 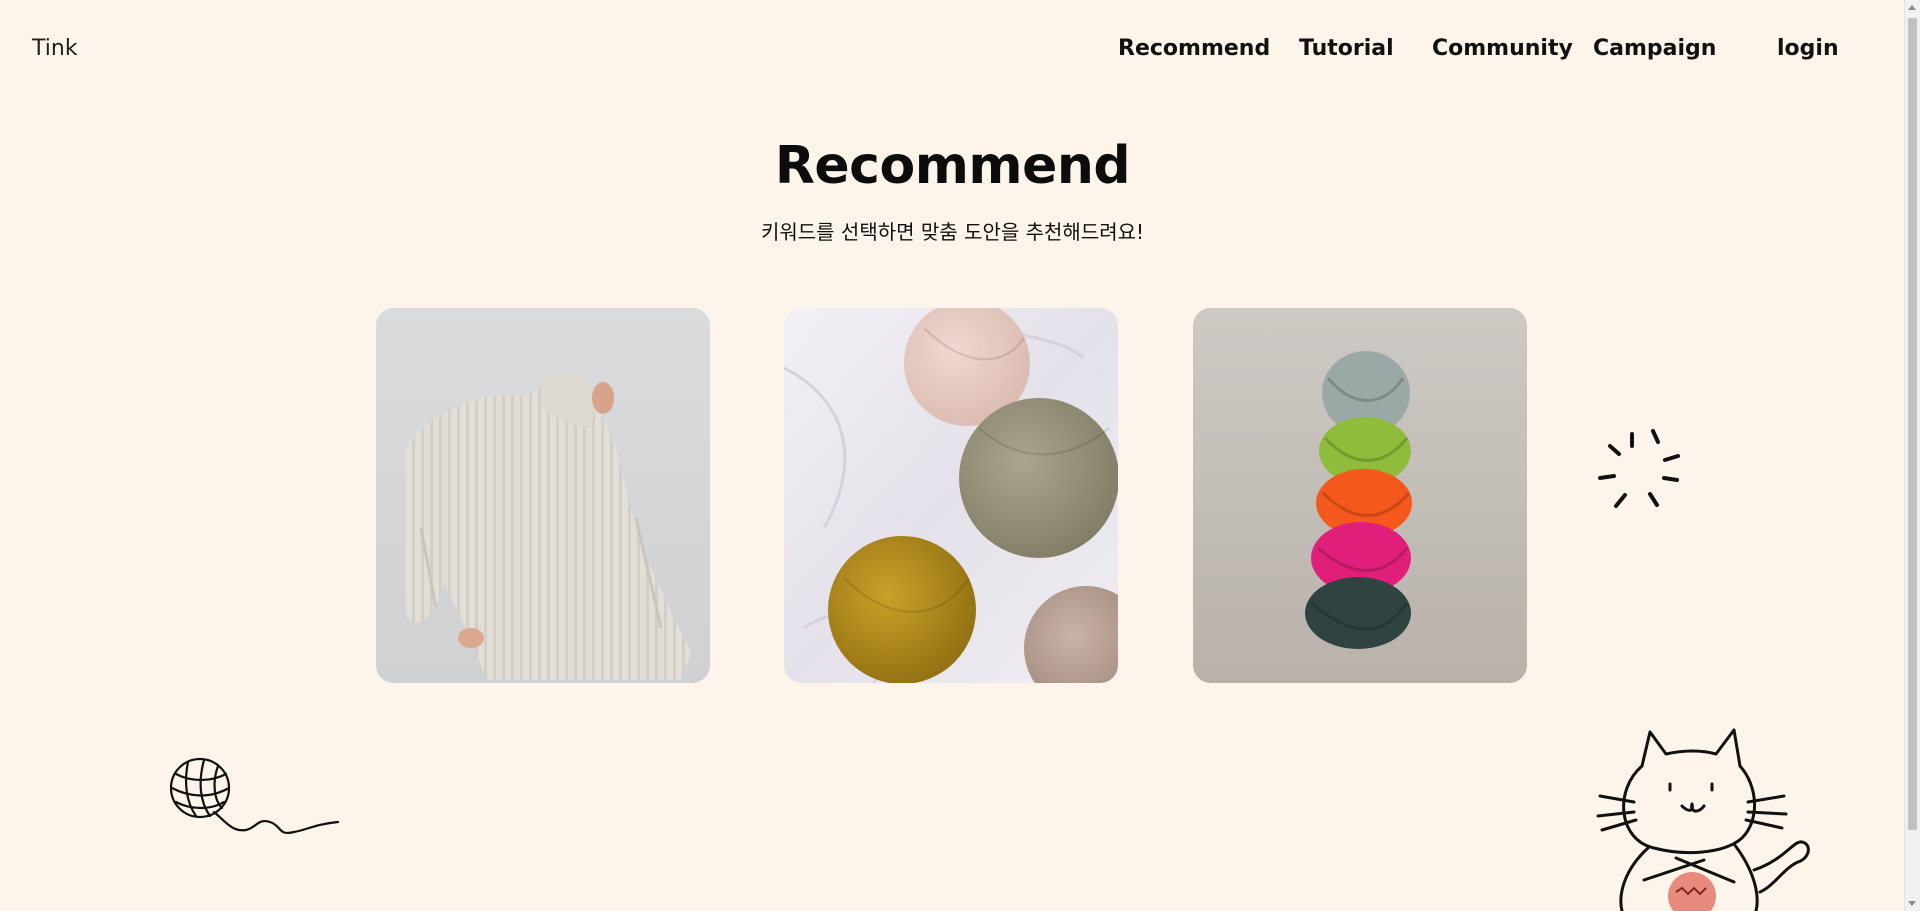 I want to click on scroll-down-arrow-icon, so click(x=1912, y=903).